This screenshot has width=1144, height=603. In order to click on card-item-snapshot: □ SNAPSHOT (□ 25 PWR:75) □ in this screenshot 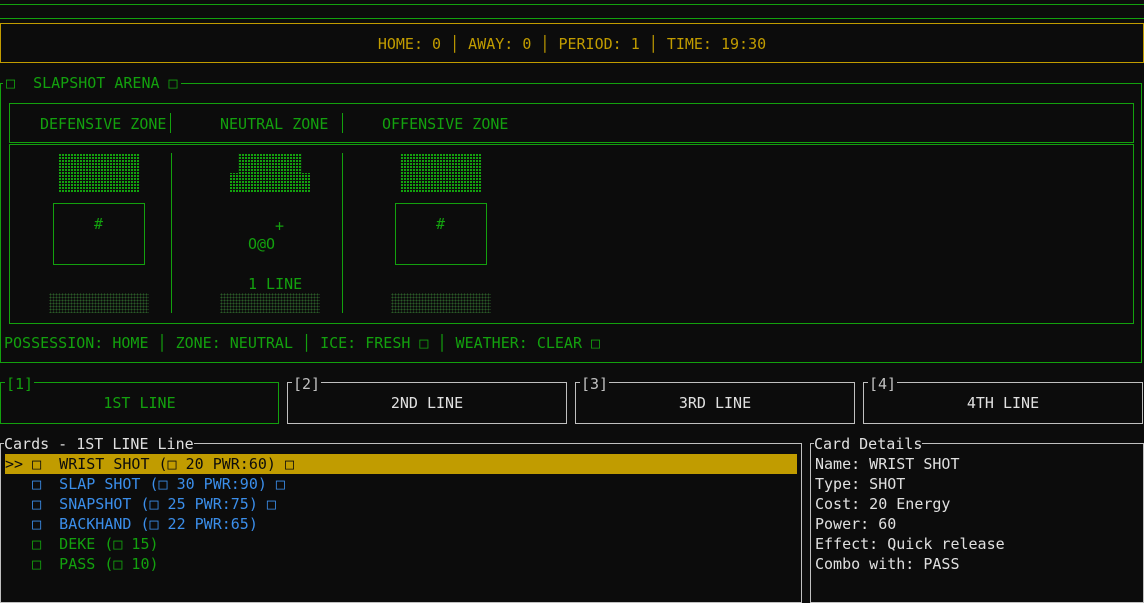, I will do `click(140, 504)`.